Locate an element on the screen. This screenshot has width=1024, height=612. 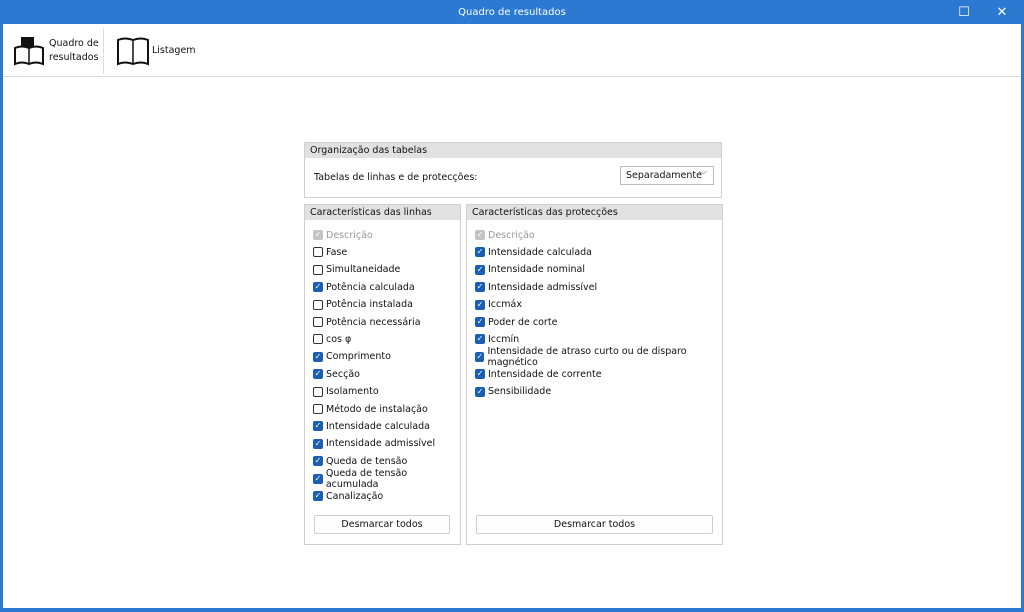
checkbox-lines-item: ✓ Queda de tensão is located at coordinates (360, 461).